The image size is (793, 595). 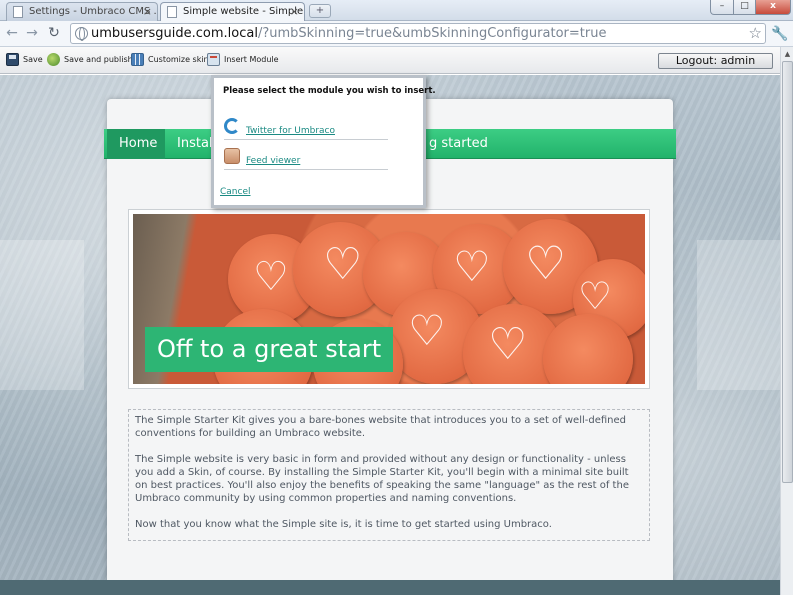 What do you see at coordinates (136, 144) in the screenshot?
I see `nav-item-home: Home` at bounding box center [136, 144].